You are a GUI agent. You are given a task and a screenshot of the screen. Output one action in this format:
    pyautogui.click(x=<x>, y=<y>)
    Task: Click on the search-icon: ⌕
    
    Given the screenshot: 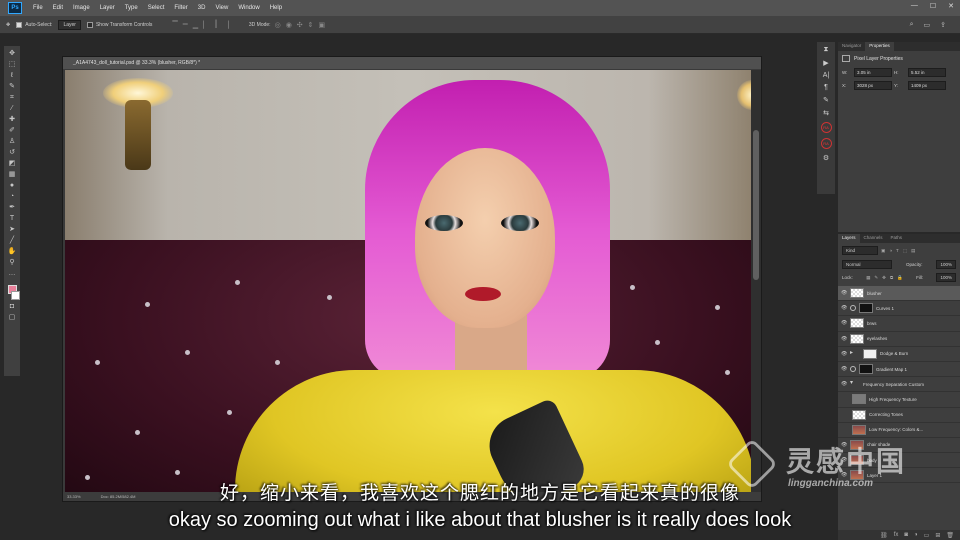 What is the action you would take?
    pyautogui.click(x=912, y=25)
    